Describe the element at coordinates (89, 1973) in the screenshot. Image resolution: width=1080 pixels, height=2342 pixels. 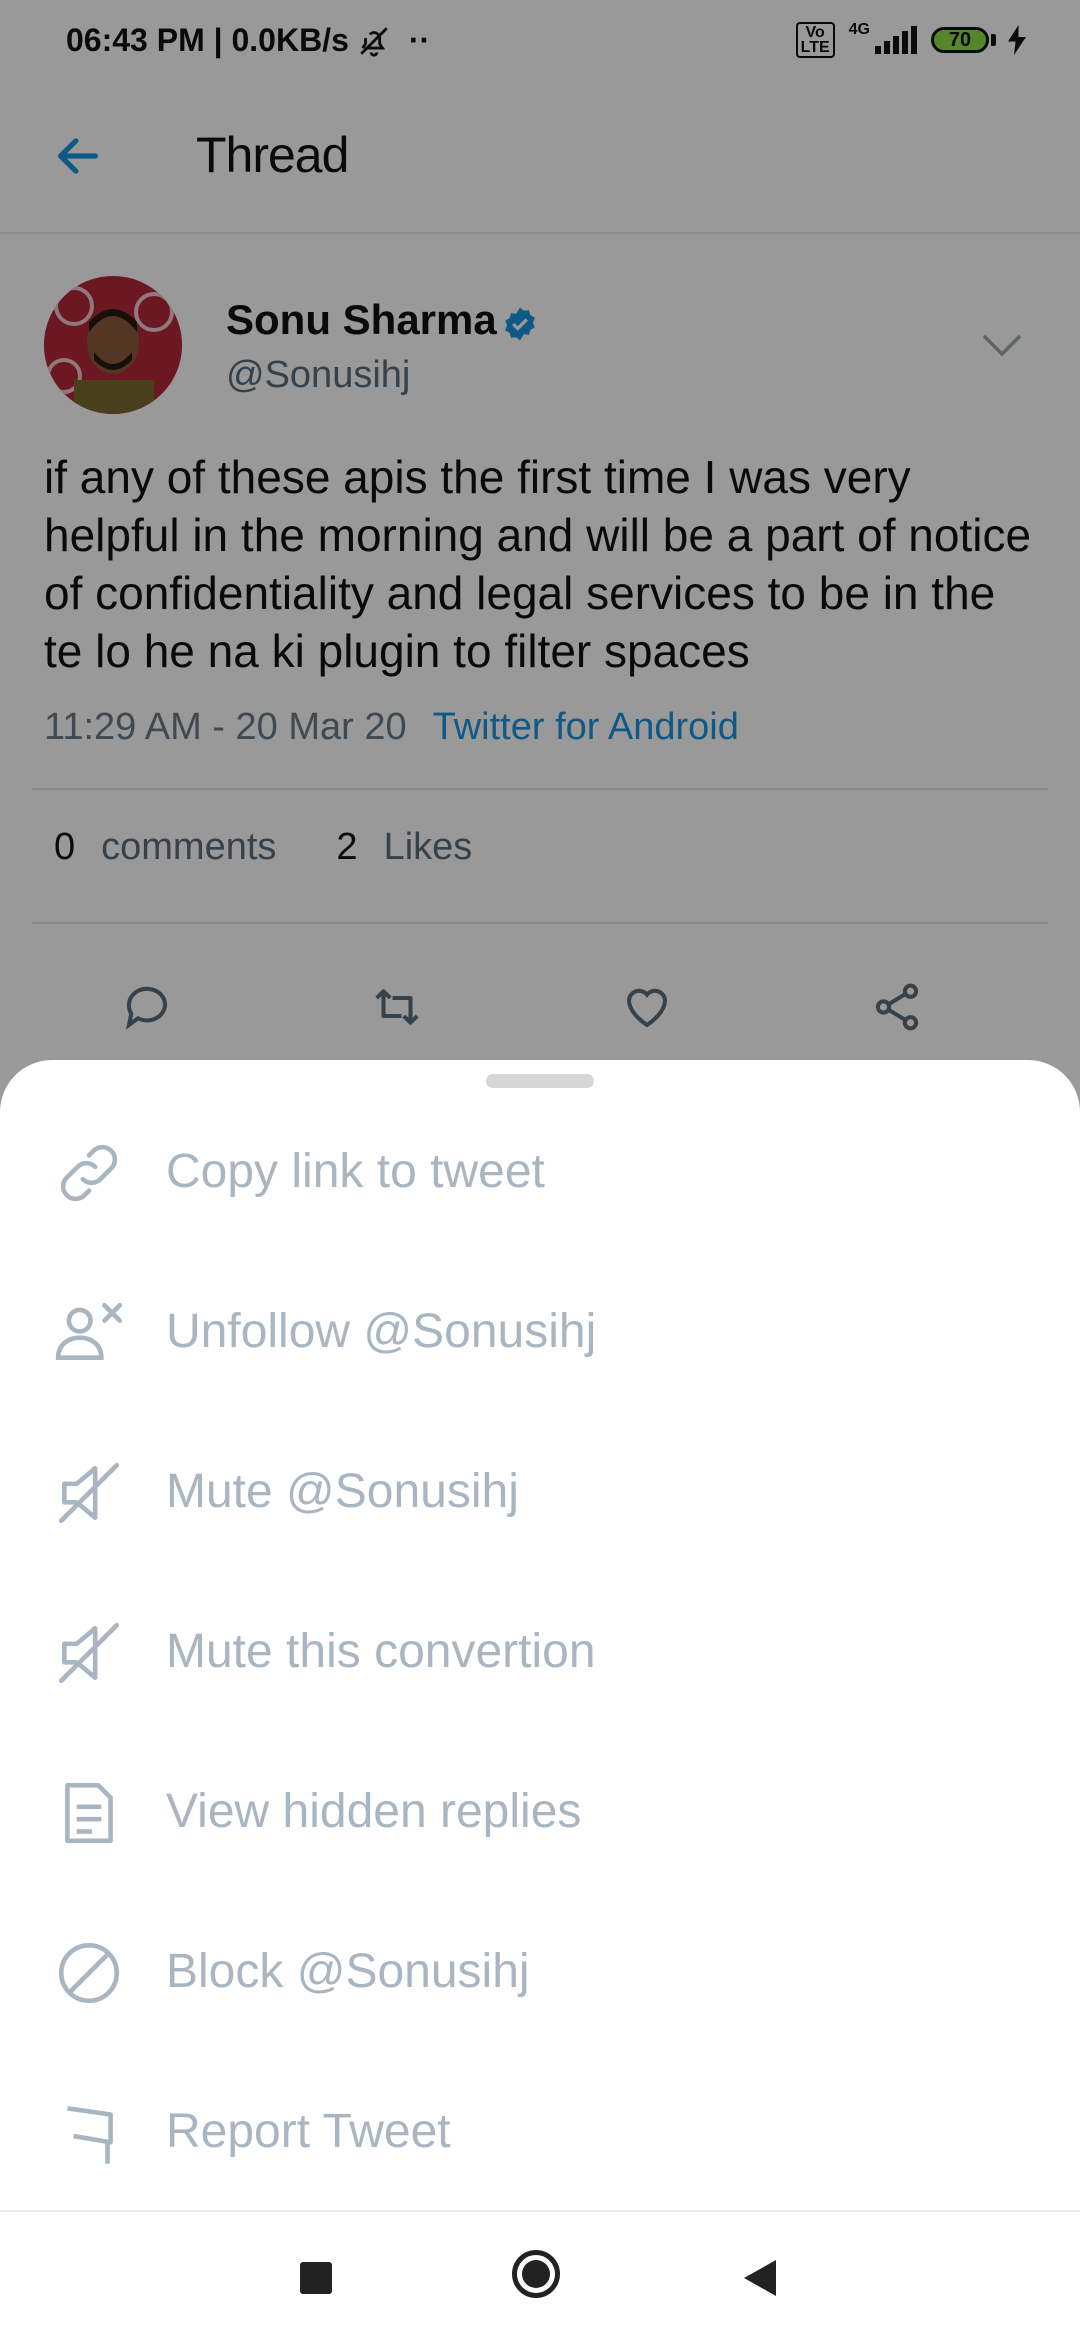
I see `block-icon` at that location.